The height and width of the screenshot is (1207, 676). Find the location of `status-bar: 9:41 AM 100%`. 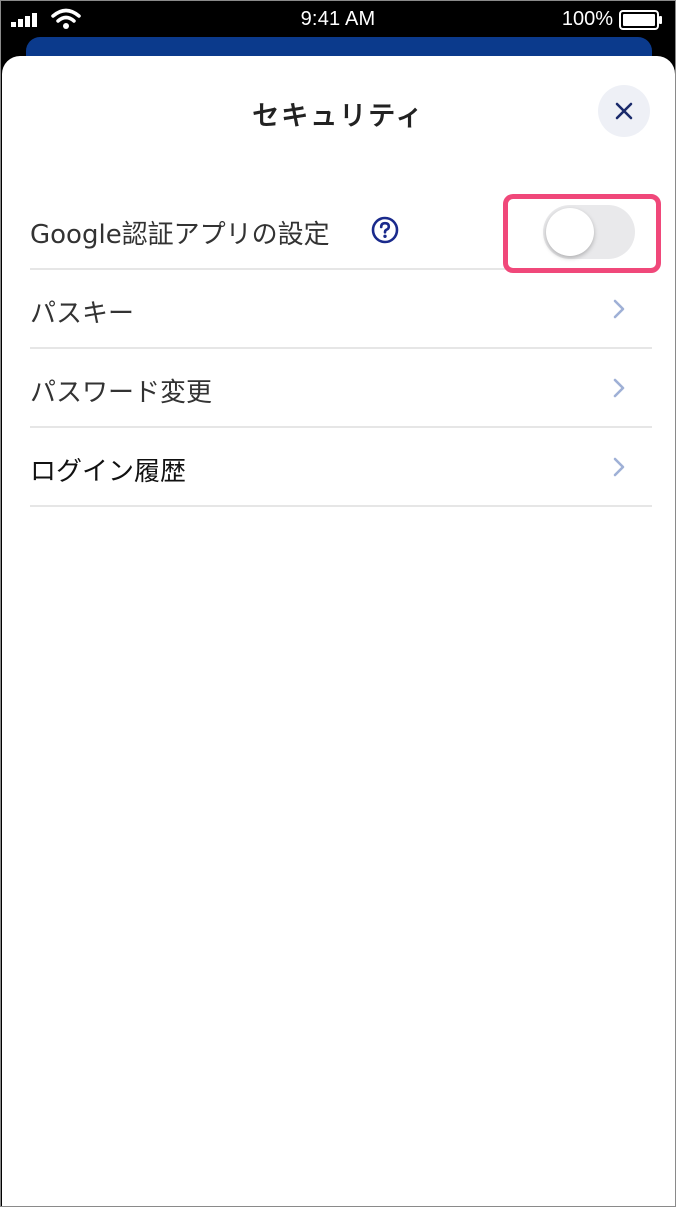

status-bar: 9:41 AM 100% is located at coordinates (338, 20).